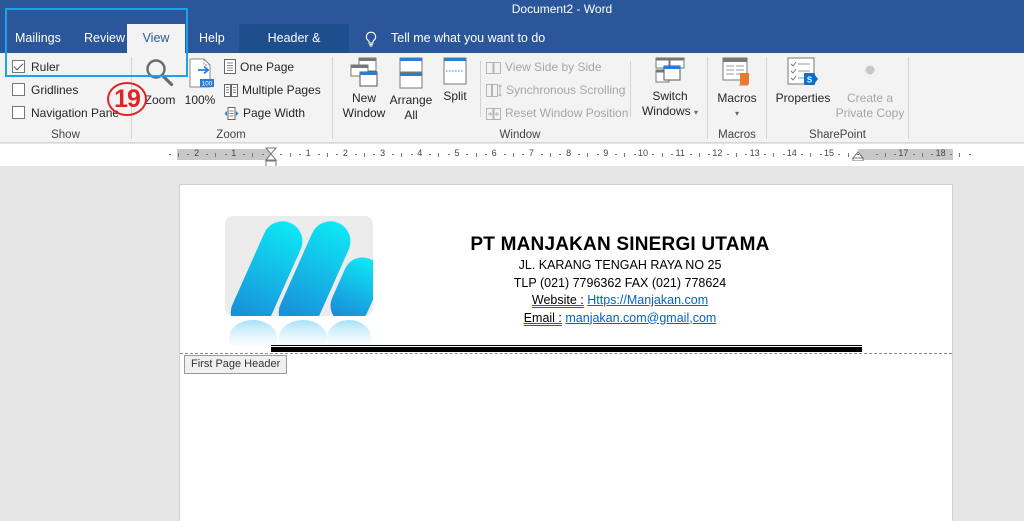 Image resolution: width=1024 pixels, height=521 pixels. I want to click on one-page-button: One Page, so click(259, 67).